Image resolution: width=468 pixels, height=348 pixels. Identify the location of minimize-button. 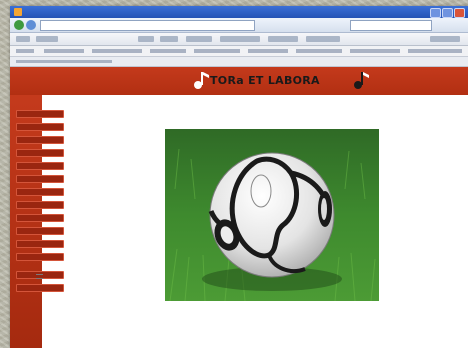
(435, 13).